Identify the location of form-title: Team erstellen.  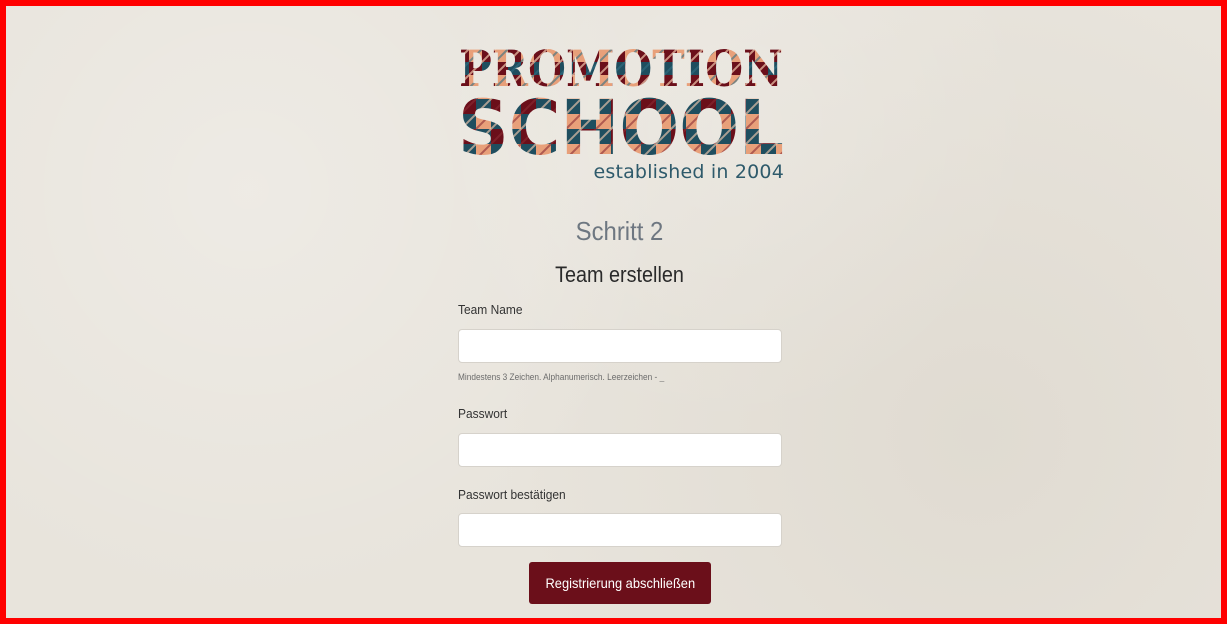
(619, 274).